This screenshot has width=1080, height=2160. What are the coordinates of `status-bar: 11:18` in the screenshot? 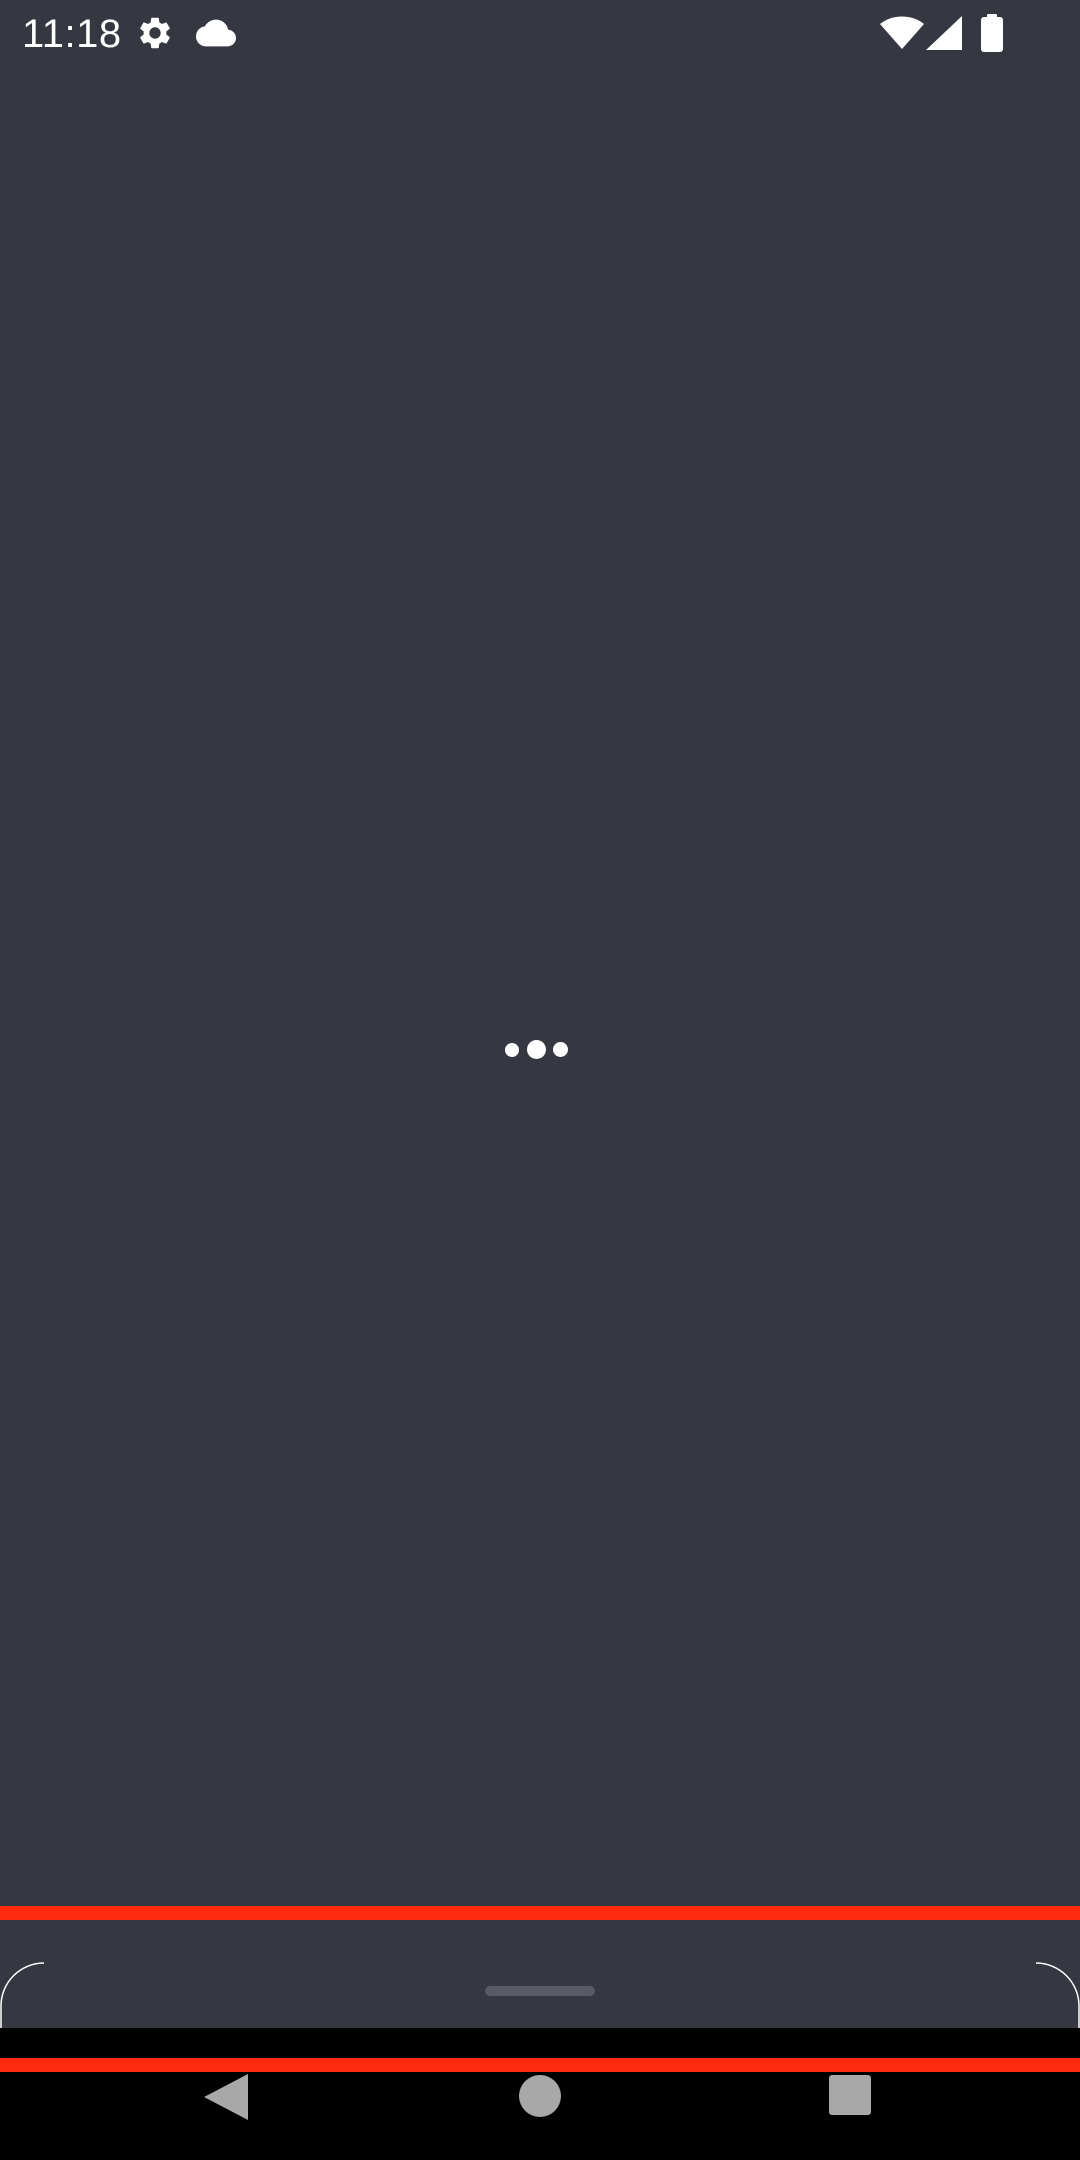 It's located at (540, 33).